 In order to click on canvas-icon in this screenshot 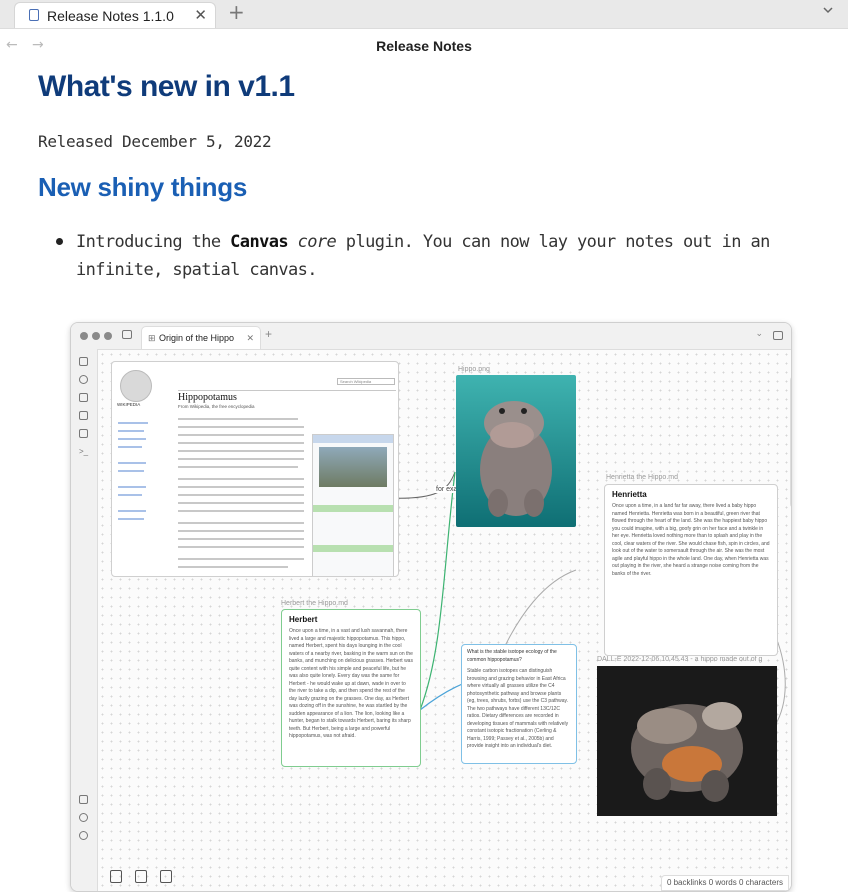, I will do `click(83, 397)`.